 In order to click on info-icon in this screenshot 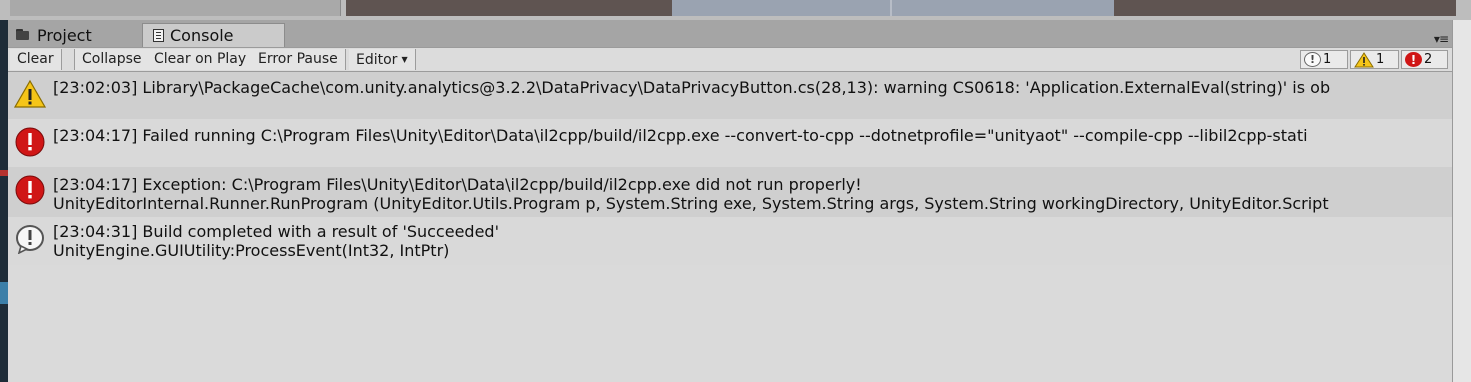, I will do `click(30, 239)`.